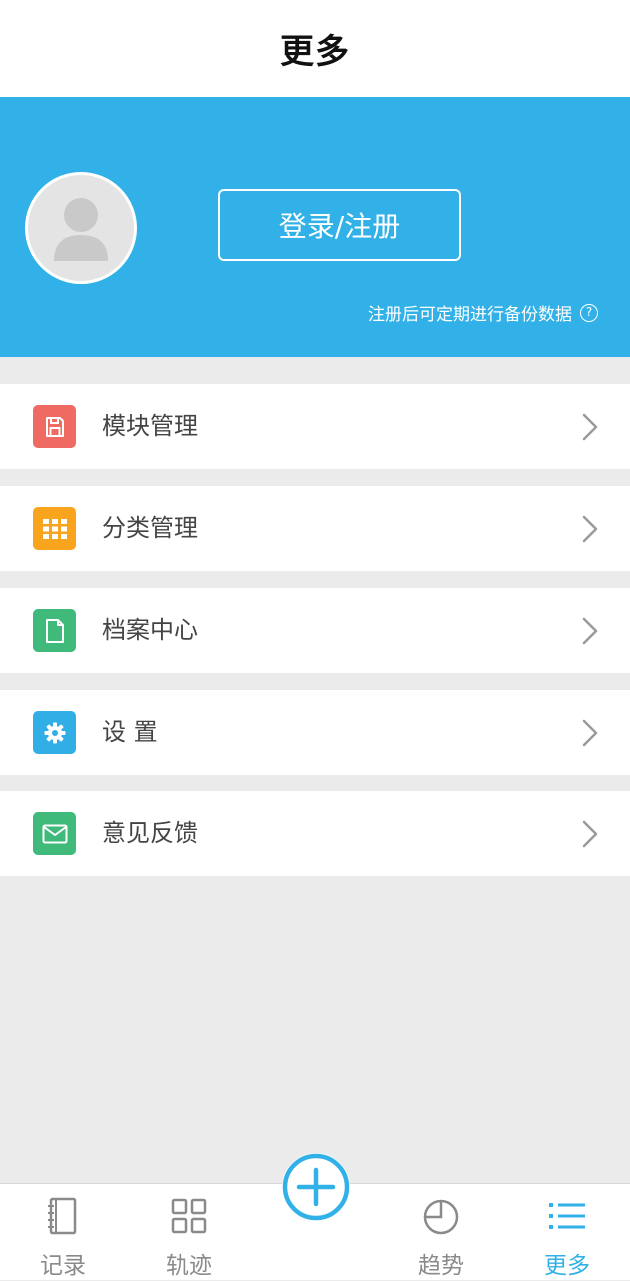 This screenshot has height=1281, width=630. I want to click on mail-icon, so click(54, 833).